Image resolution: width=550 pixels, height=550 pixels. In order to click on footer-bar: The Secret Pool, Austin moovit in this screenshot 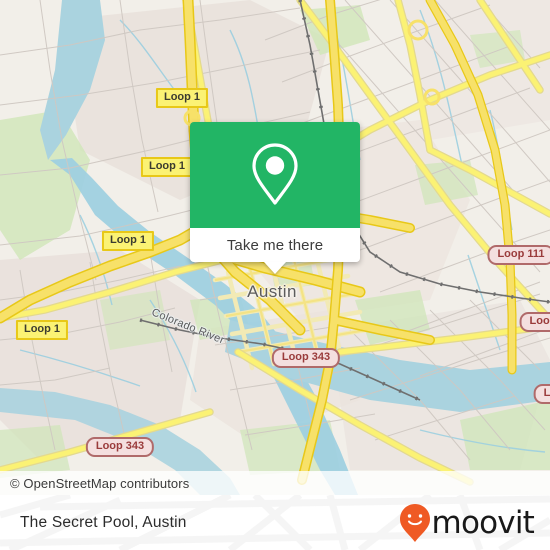, I will do `click(275, 522)`.